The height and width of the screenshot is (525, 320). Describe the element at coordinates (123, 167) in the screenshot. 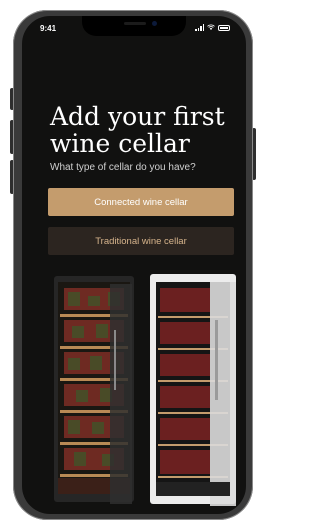

I see `page-subtitle: What type of cellar do you have?` at that location.